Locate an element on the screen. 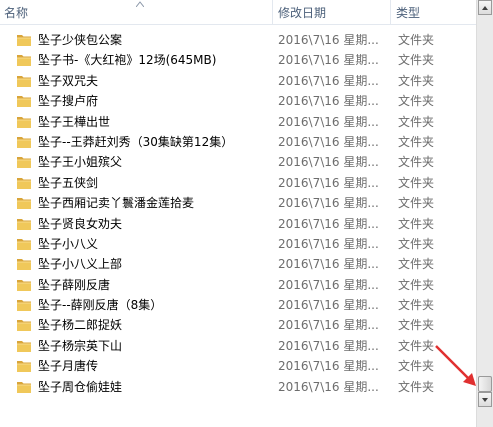 Image resolution: width=493 pixels, height=427 pixels. file-row: 坠子杨宗英下山 2016\7\16 星期... 文件夹 is located at coordinates (238, 346).